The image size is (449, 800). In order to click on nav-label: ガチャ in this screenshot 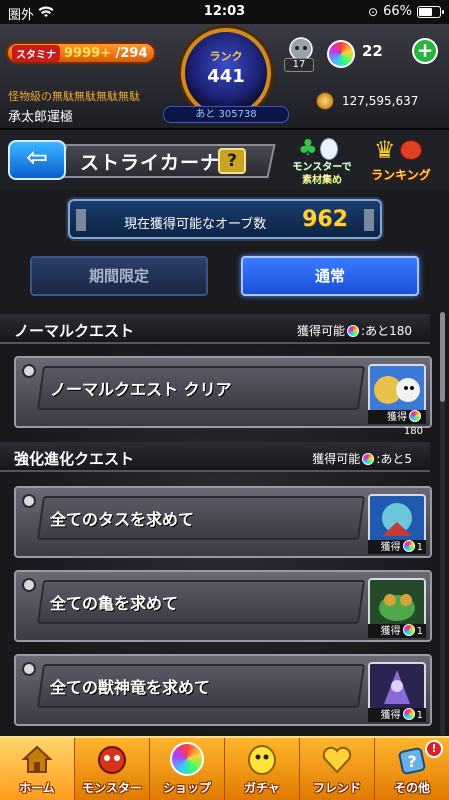, I will do `click(262, 788)`.